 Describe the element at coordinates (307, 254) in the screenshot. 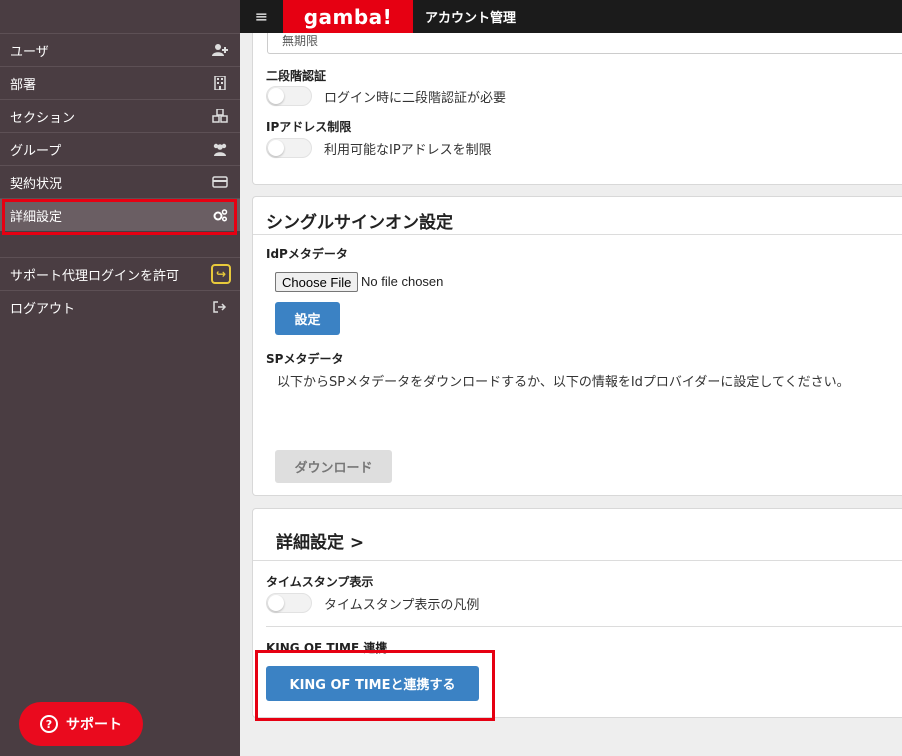

I see `idp-metadata-label: IdPメタデータ` at that location.